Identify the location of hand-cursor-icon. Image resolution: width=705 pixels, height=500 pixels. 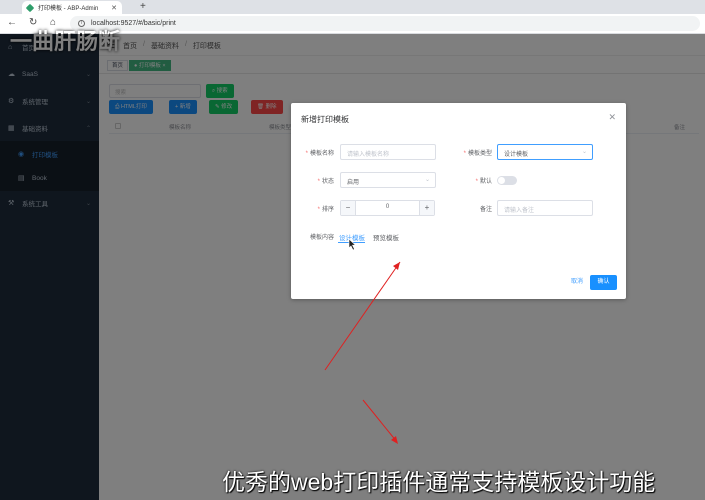
(352, 244).